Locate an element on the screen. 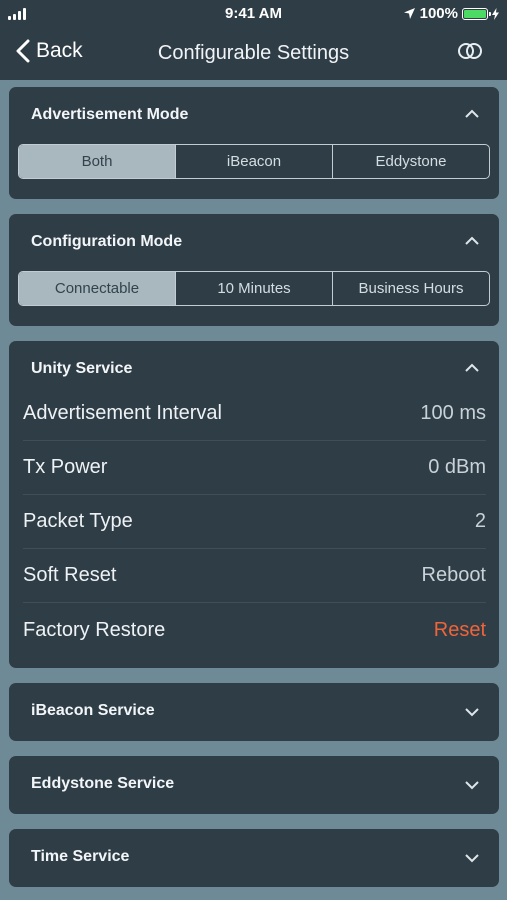  setting-row-tx-power: Tx Power 0 dBm is located at coordinates (254, 468).